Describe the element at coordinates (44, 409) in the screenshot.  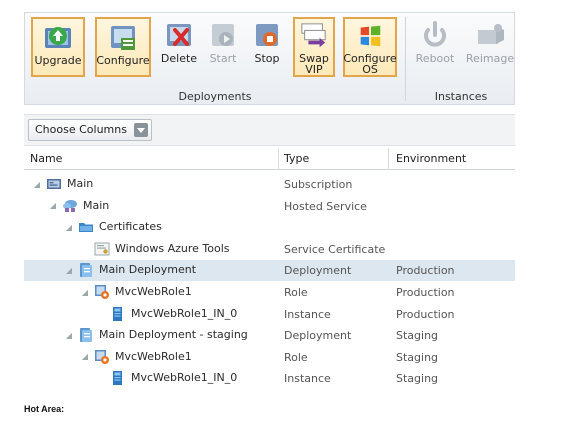
I see `hot-area-label: Hot Area:` at that location.